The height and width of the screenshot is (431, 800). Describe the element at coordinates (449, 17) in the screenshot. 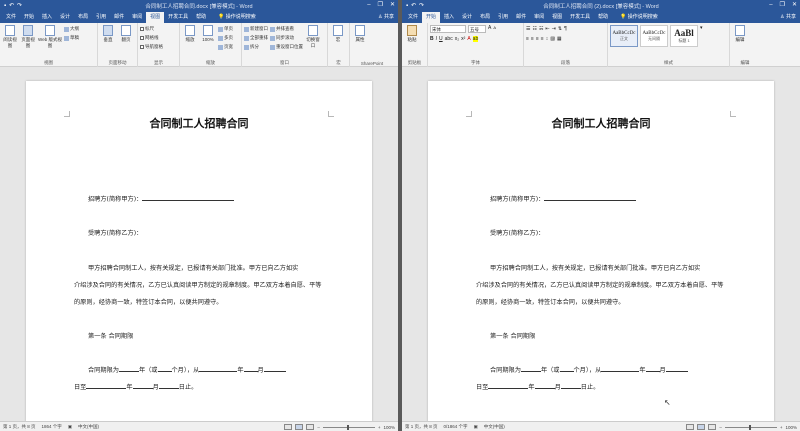

I see `tab-insert: 插入` at that location.